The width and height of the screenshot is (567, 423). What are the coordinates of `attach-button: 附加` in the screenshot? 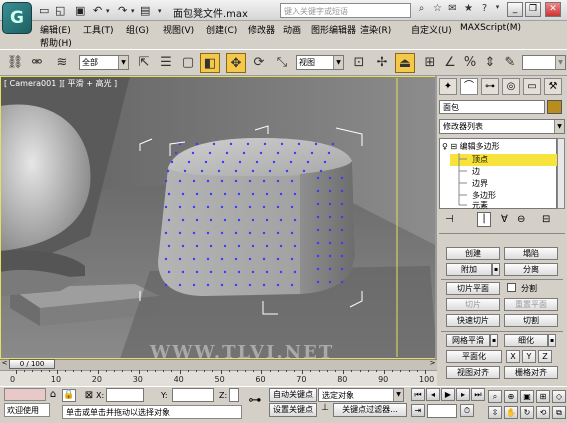 It's located at (469, 269).